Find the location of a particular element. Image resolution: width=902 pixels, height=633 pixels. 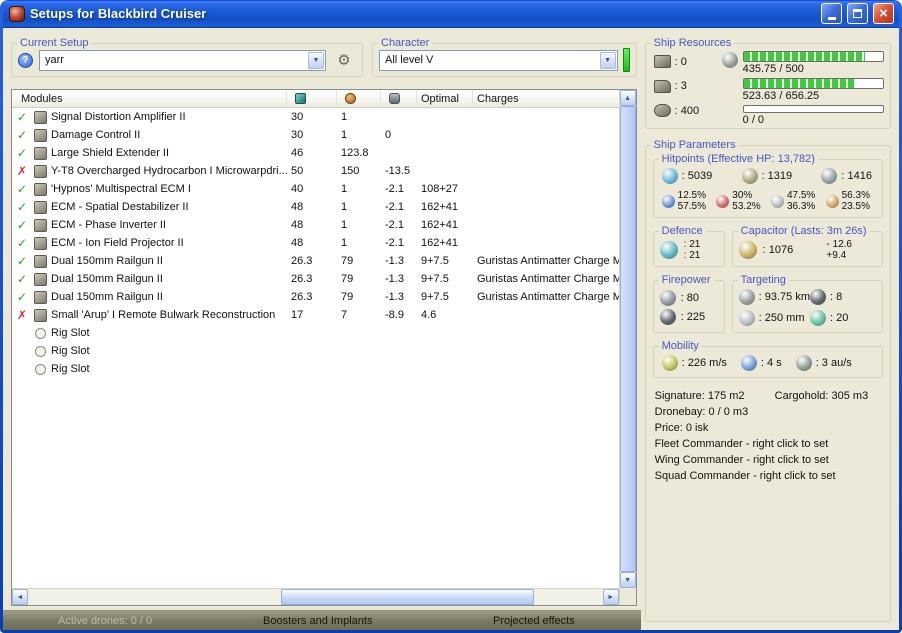

vertical-scroll-thumb is located at coordinates (627, 339).